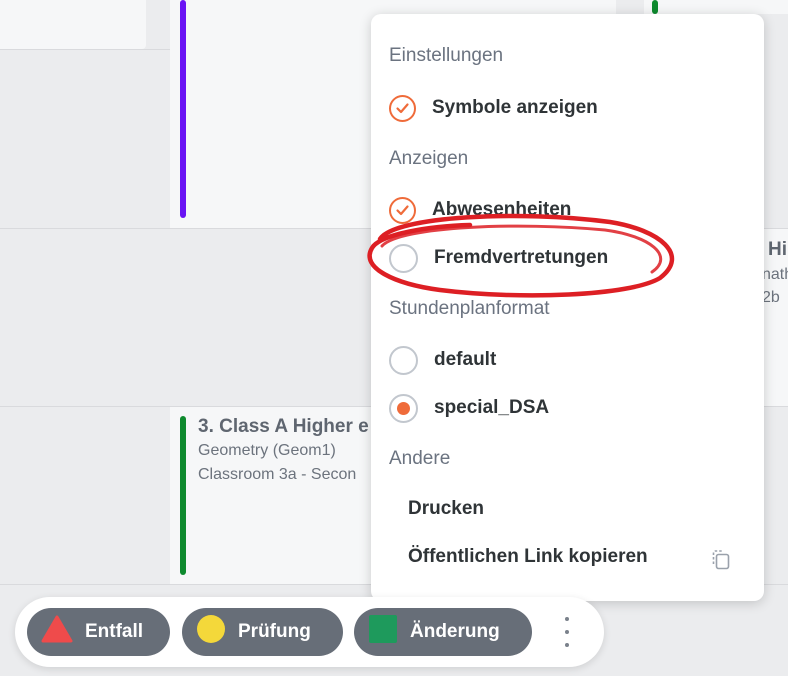 The width and height of the screenshot is (788, 676). Describe the element at coordinates (403, 408) in the screenshot. I see `radio-selected-icon` at that location.